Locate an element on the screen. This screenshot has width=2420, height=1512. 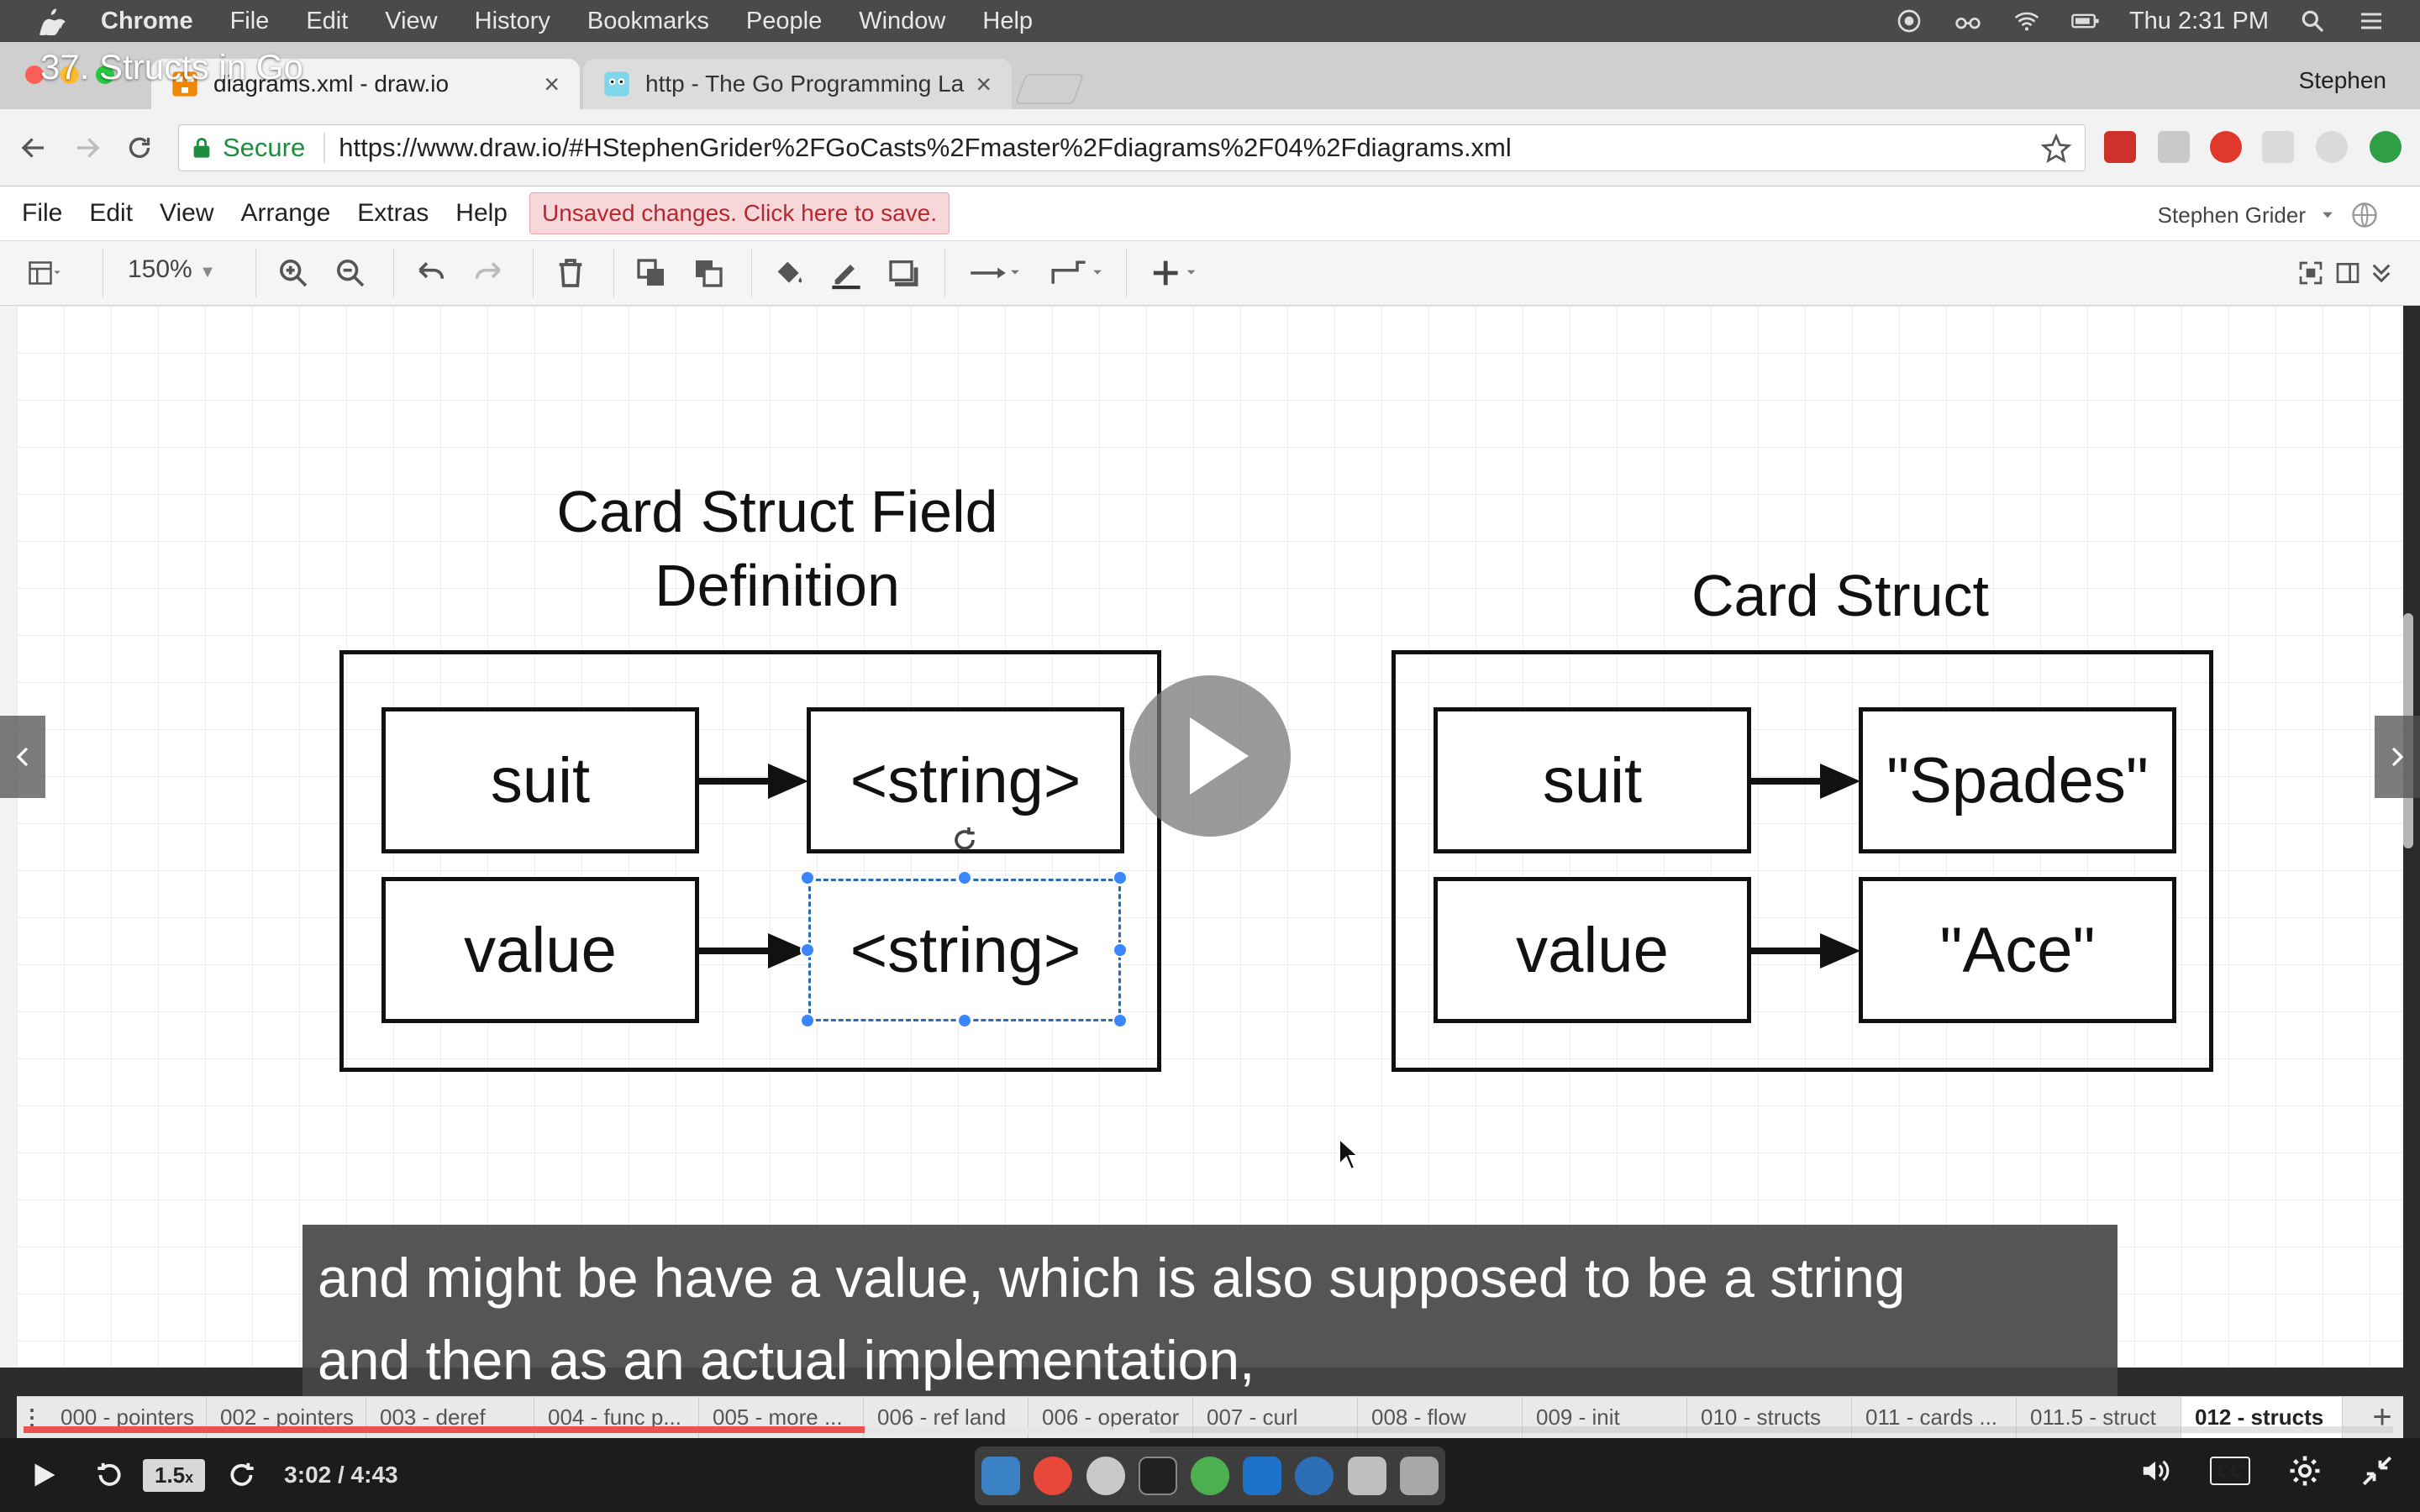
zoom-out-button is located at coordinates (351, 273).